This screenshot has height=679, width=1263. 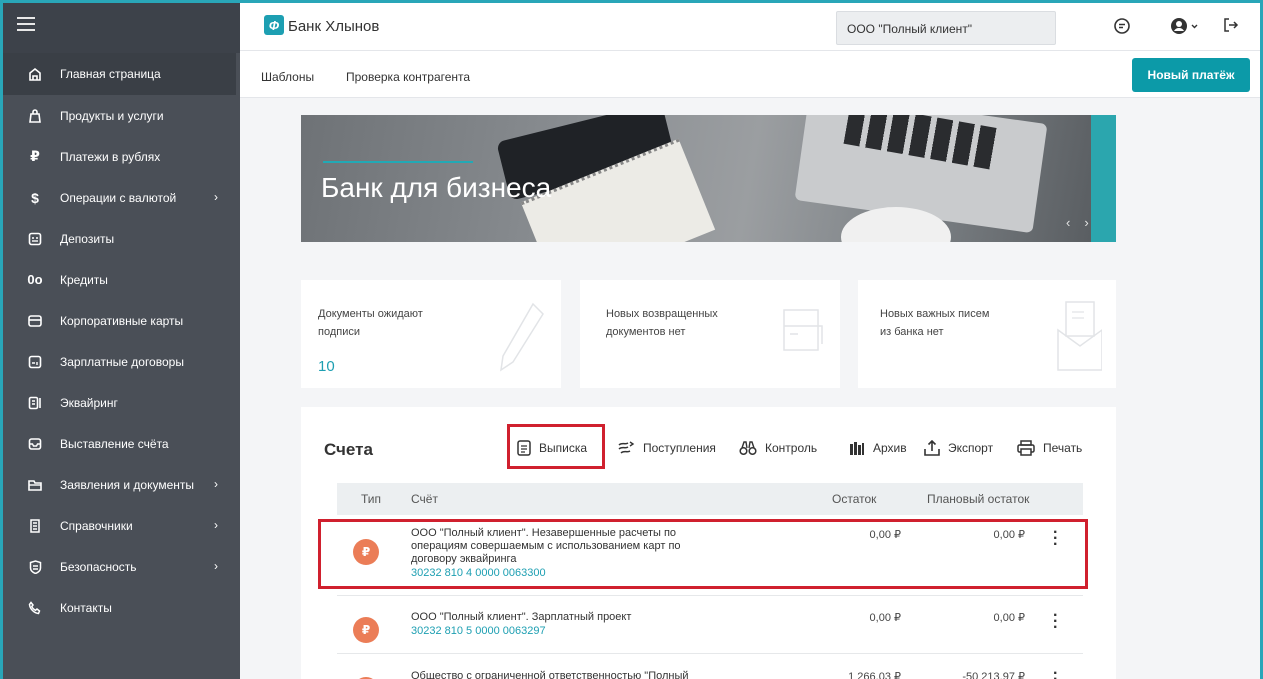 What do you see at coordinates (333, 26) in the screenshot?
I see `bank-name: Банк Хлынов` at bounding box center [333, 26].